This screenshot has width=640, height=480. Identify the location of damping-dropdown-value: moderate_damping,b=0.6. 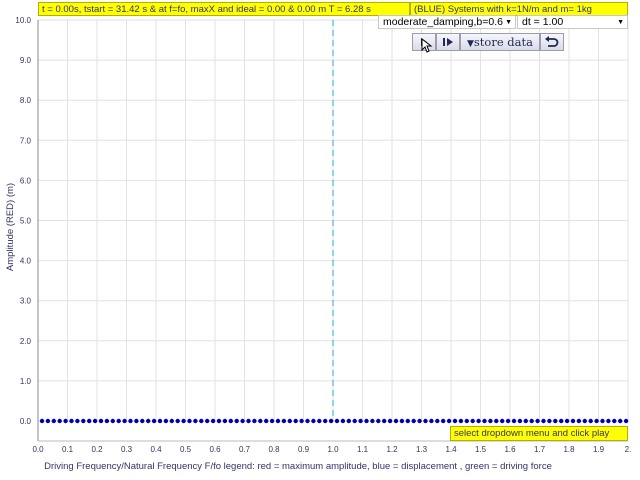
(443, 22).